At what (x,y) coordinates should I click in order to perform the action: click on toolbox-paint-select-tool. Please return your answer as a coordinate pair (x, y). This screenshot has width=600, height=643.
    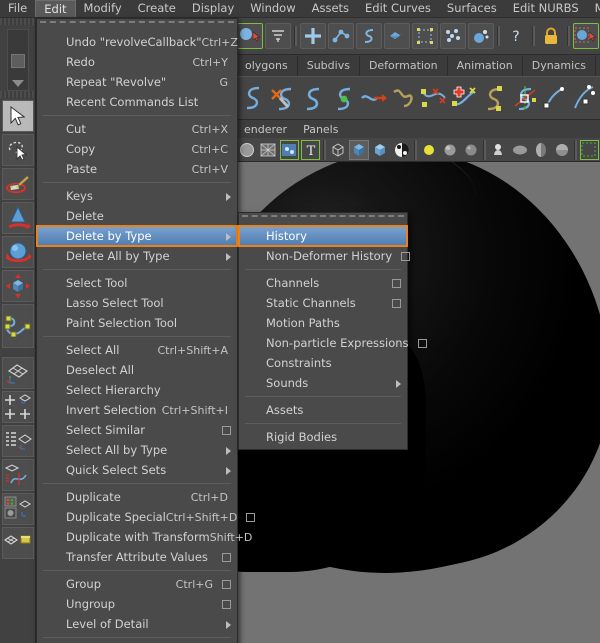
    Looking at the image, I should click on (18, 184).